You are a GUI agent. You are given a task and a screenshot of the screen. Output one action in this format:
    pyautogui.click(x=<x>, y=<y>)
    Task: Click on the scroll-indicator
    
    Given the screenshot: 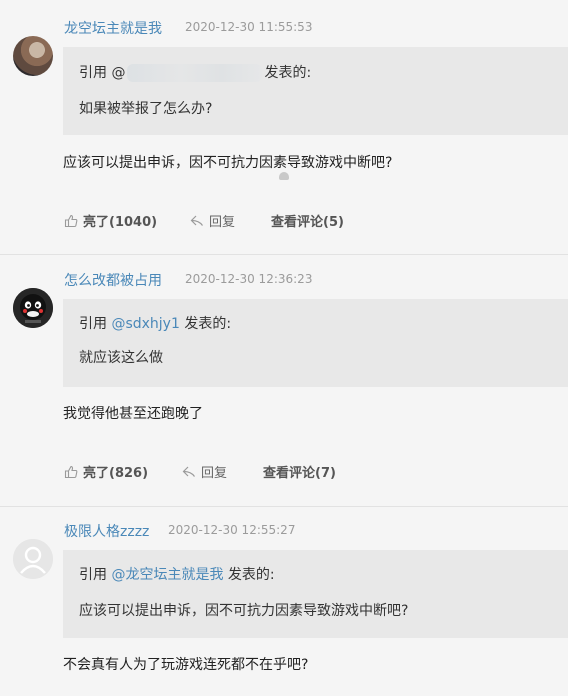 What is the action you would take?
    pyautogui.click(x=284, y=176)
    